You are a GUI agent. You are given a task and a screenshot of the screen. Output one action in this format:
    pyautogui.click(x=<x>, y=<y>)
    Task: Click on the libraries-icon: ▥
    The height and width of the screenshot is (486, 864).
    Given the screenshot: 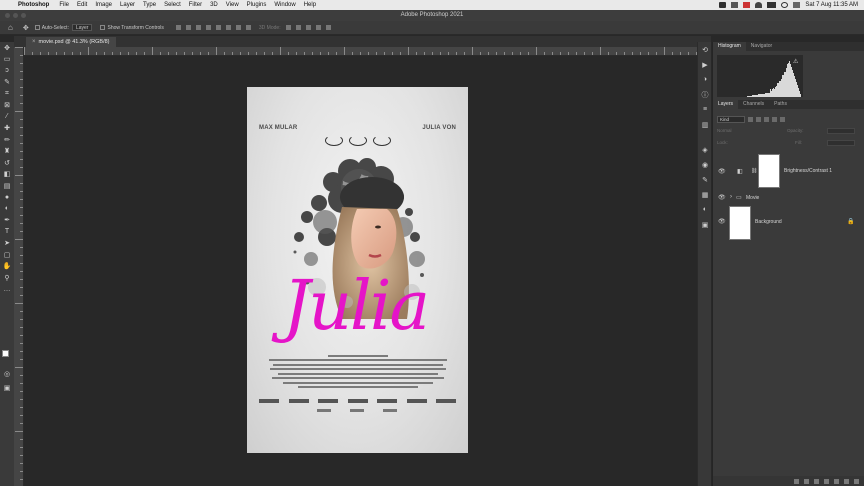 What is the action you would take?
    pyautogui.click(x=705, y=124)
    